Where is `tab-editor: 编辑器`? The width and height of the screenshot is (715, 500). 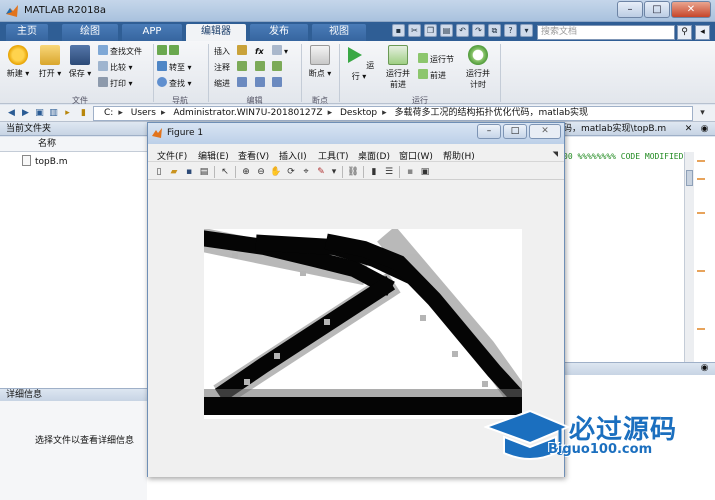
tab-editor: 编辑器 is located at coordinates (216, 32).